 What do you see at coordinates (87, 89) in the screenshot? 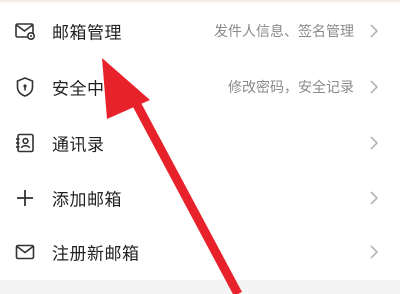
I see `menu-item-label: 安全中心` at bounding box center [87, 89].